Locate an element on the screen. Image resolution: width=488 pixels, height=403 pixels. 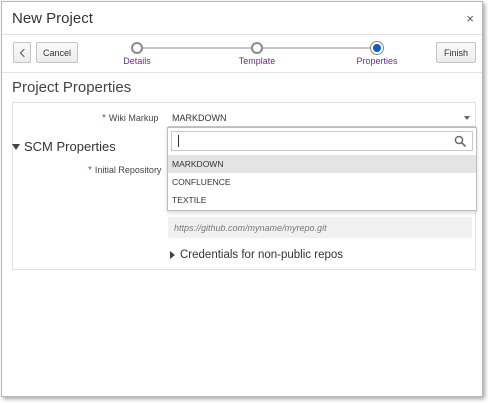
wiki-markup-dropdown: MARKDOWN CONFLUENCE TEXTILE is located at coordinates (322, 169).